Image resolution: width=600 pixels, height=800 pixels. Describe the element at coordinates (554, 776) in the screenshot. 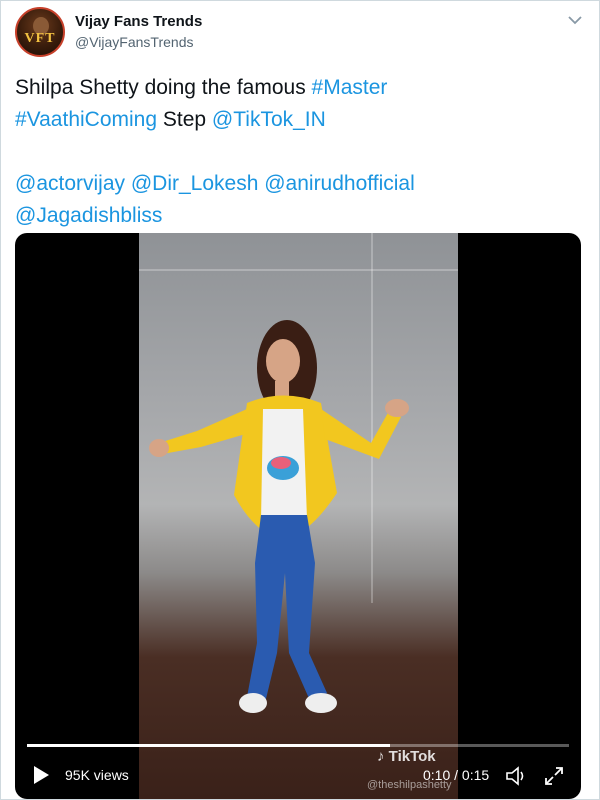

I see `fullscreen-icon` at that location.